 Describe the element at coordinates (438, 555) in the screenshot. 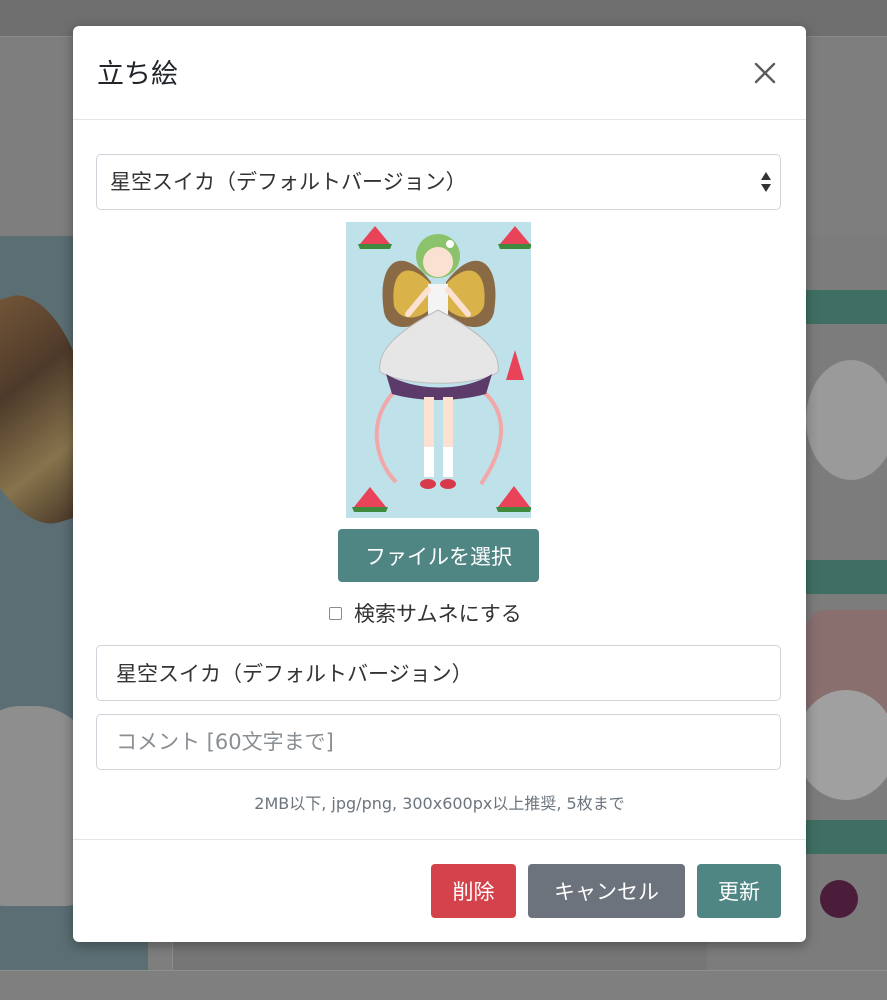

I see `choose-file-button: ファイルを選択` at that location.